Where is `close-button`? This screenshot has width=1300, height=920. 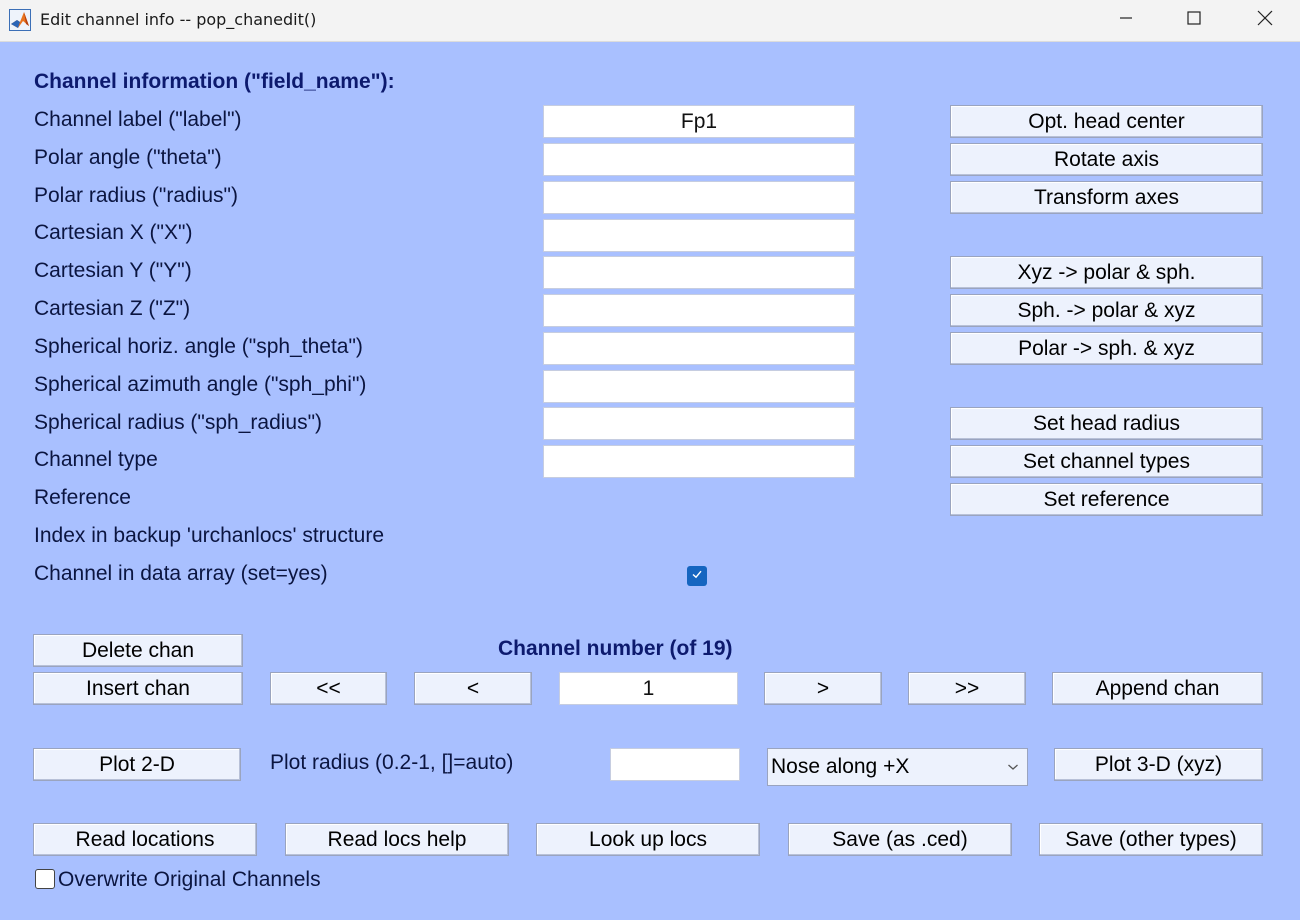
close-button is located at coordinates (1265, 20).